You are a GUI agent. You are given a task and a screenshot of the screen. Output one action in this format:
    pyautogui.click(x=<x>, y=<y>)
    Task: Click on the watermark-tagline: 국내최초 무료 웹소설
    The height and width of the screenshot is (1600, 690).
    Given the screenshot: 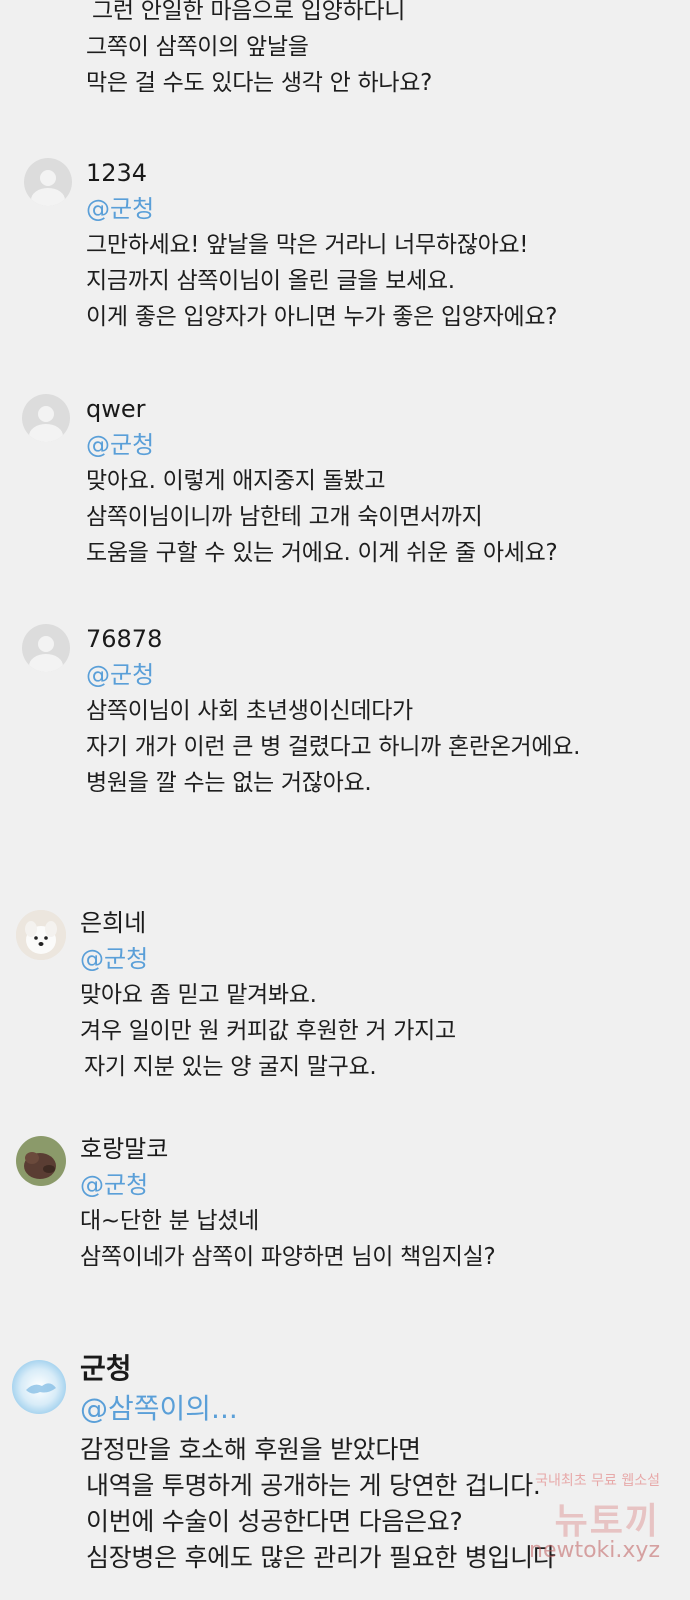 What is the action you would take?
    pyautogui.click(x=597, y=1481)
    